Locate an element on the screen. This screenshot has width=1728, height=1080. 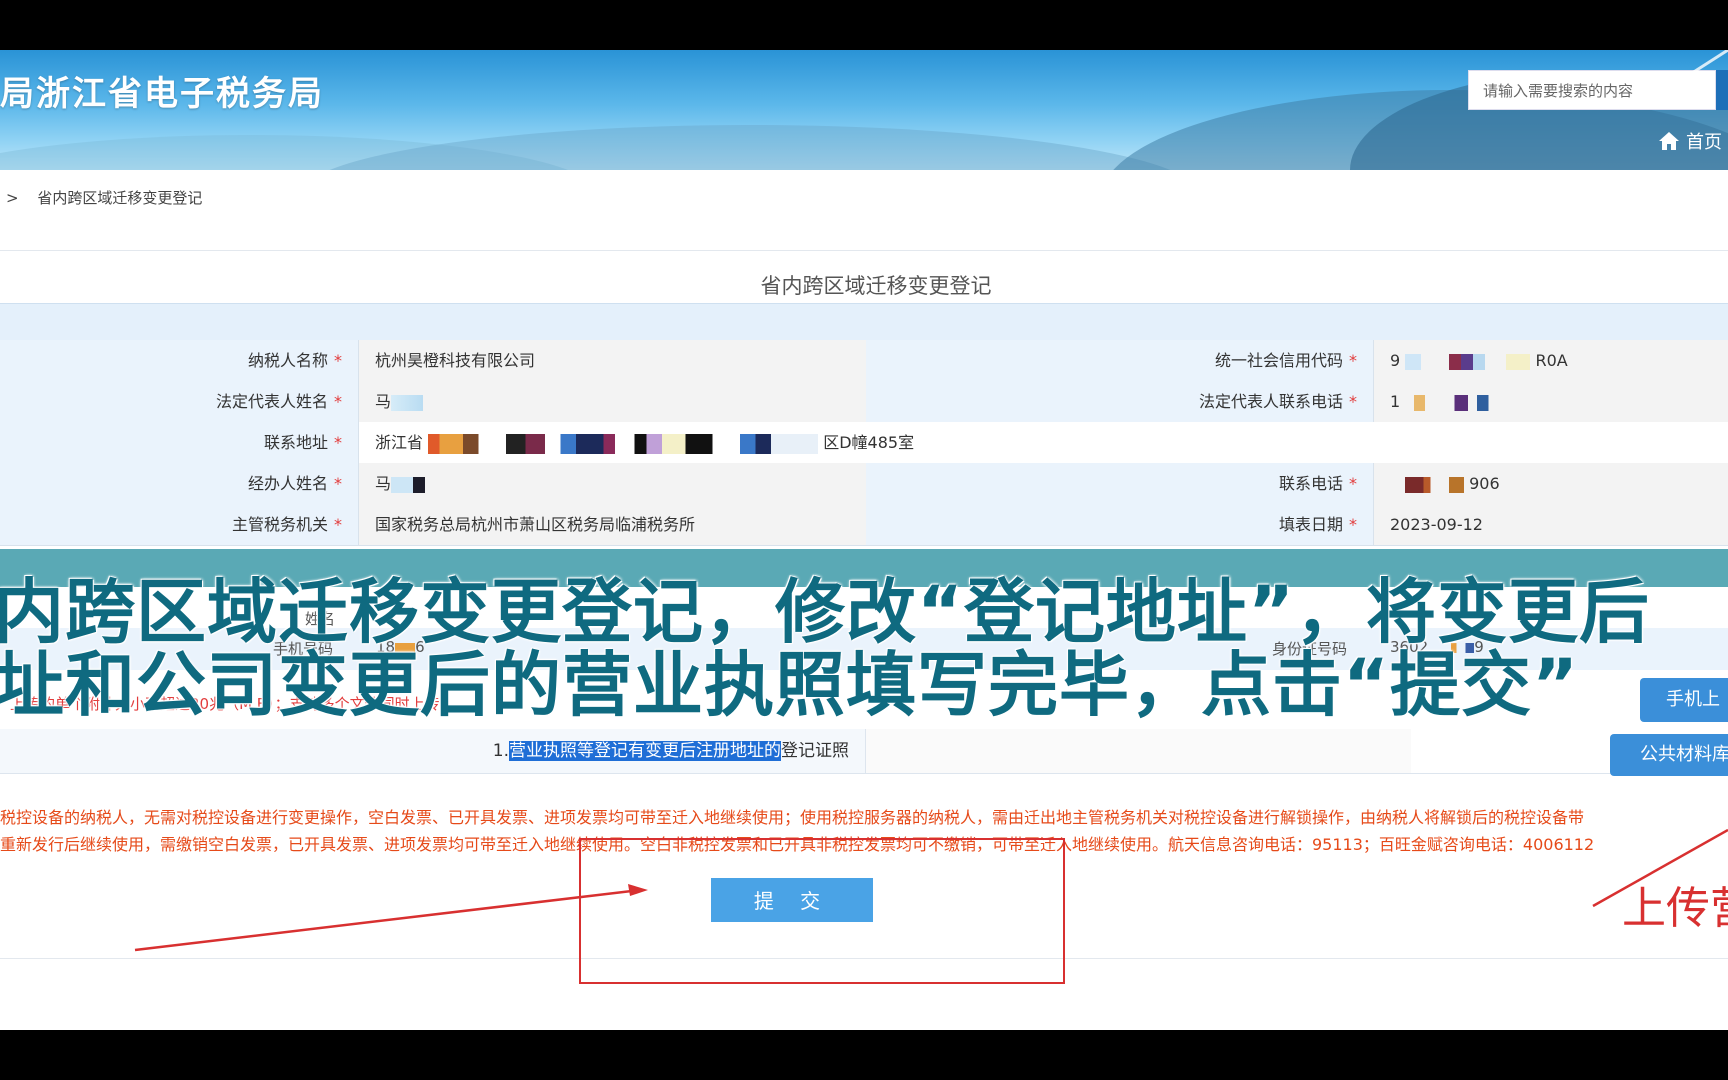
video-letterbox-bottom is located at coordinates (864, 1055).